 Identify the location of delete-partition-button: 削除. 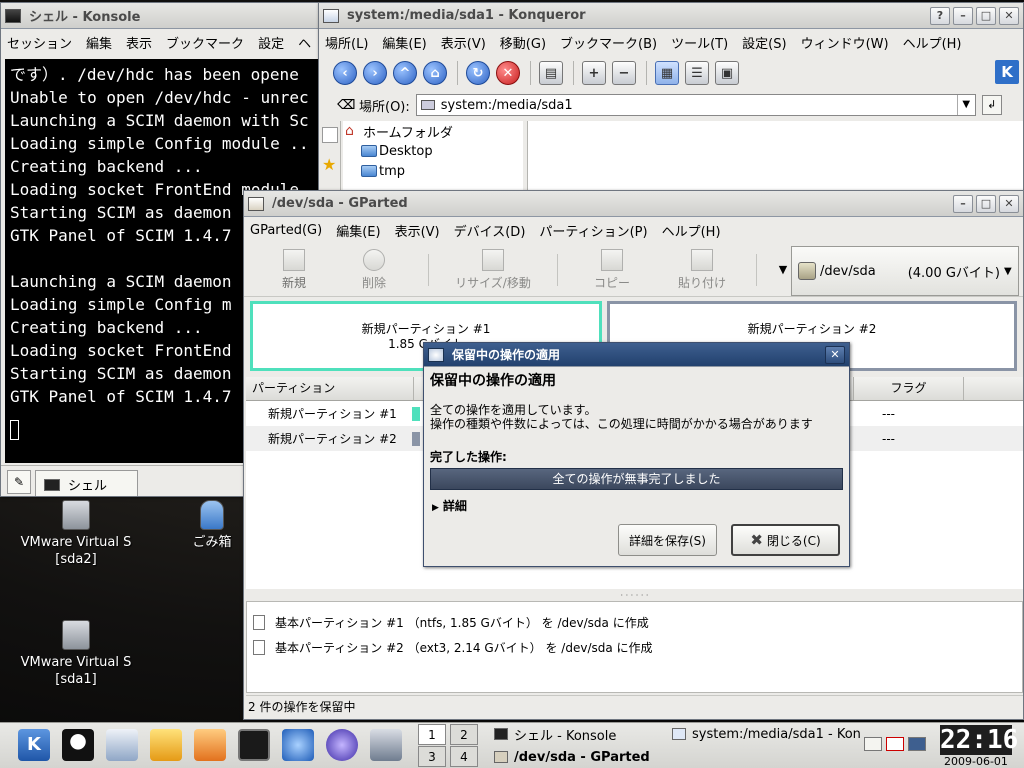
(374, 269).